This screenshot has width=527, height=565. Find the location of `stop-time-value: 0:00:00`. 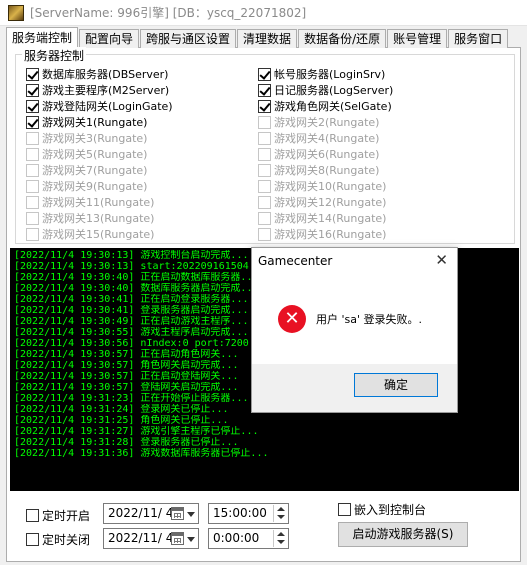

stop-time-value: 0:00:00 is located at coordinates (236, 538).